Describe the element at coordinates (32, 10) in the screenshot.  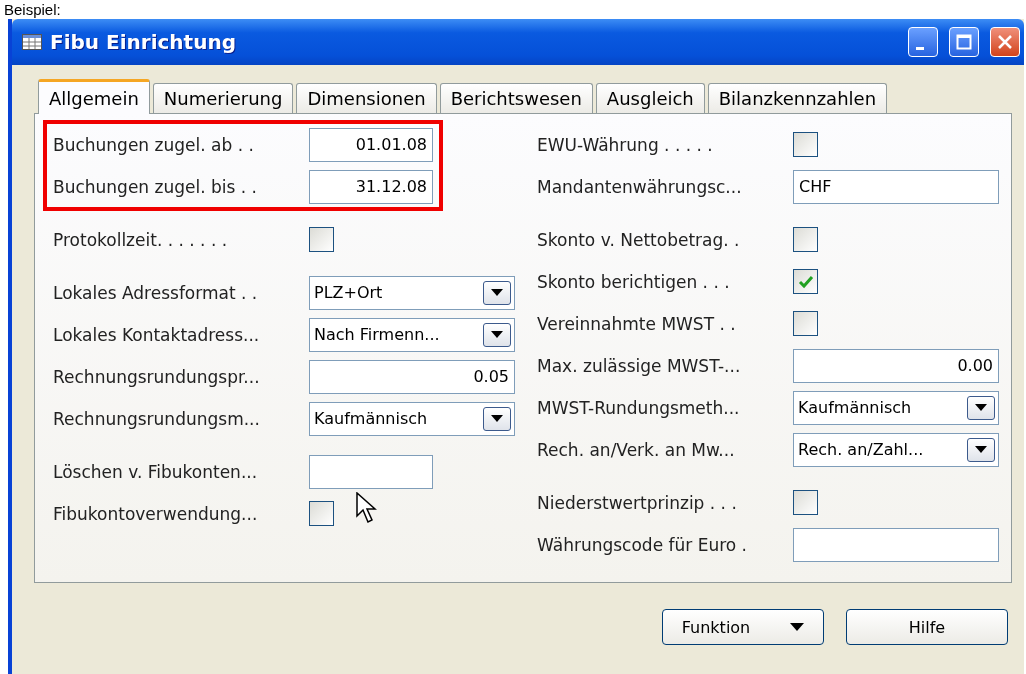
I see `caption: Beispiel:` at that location.